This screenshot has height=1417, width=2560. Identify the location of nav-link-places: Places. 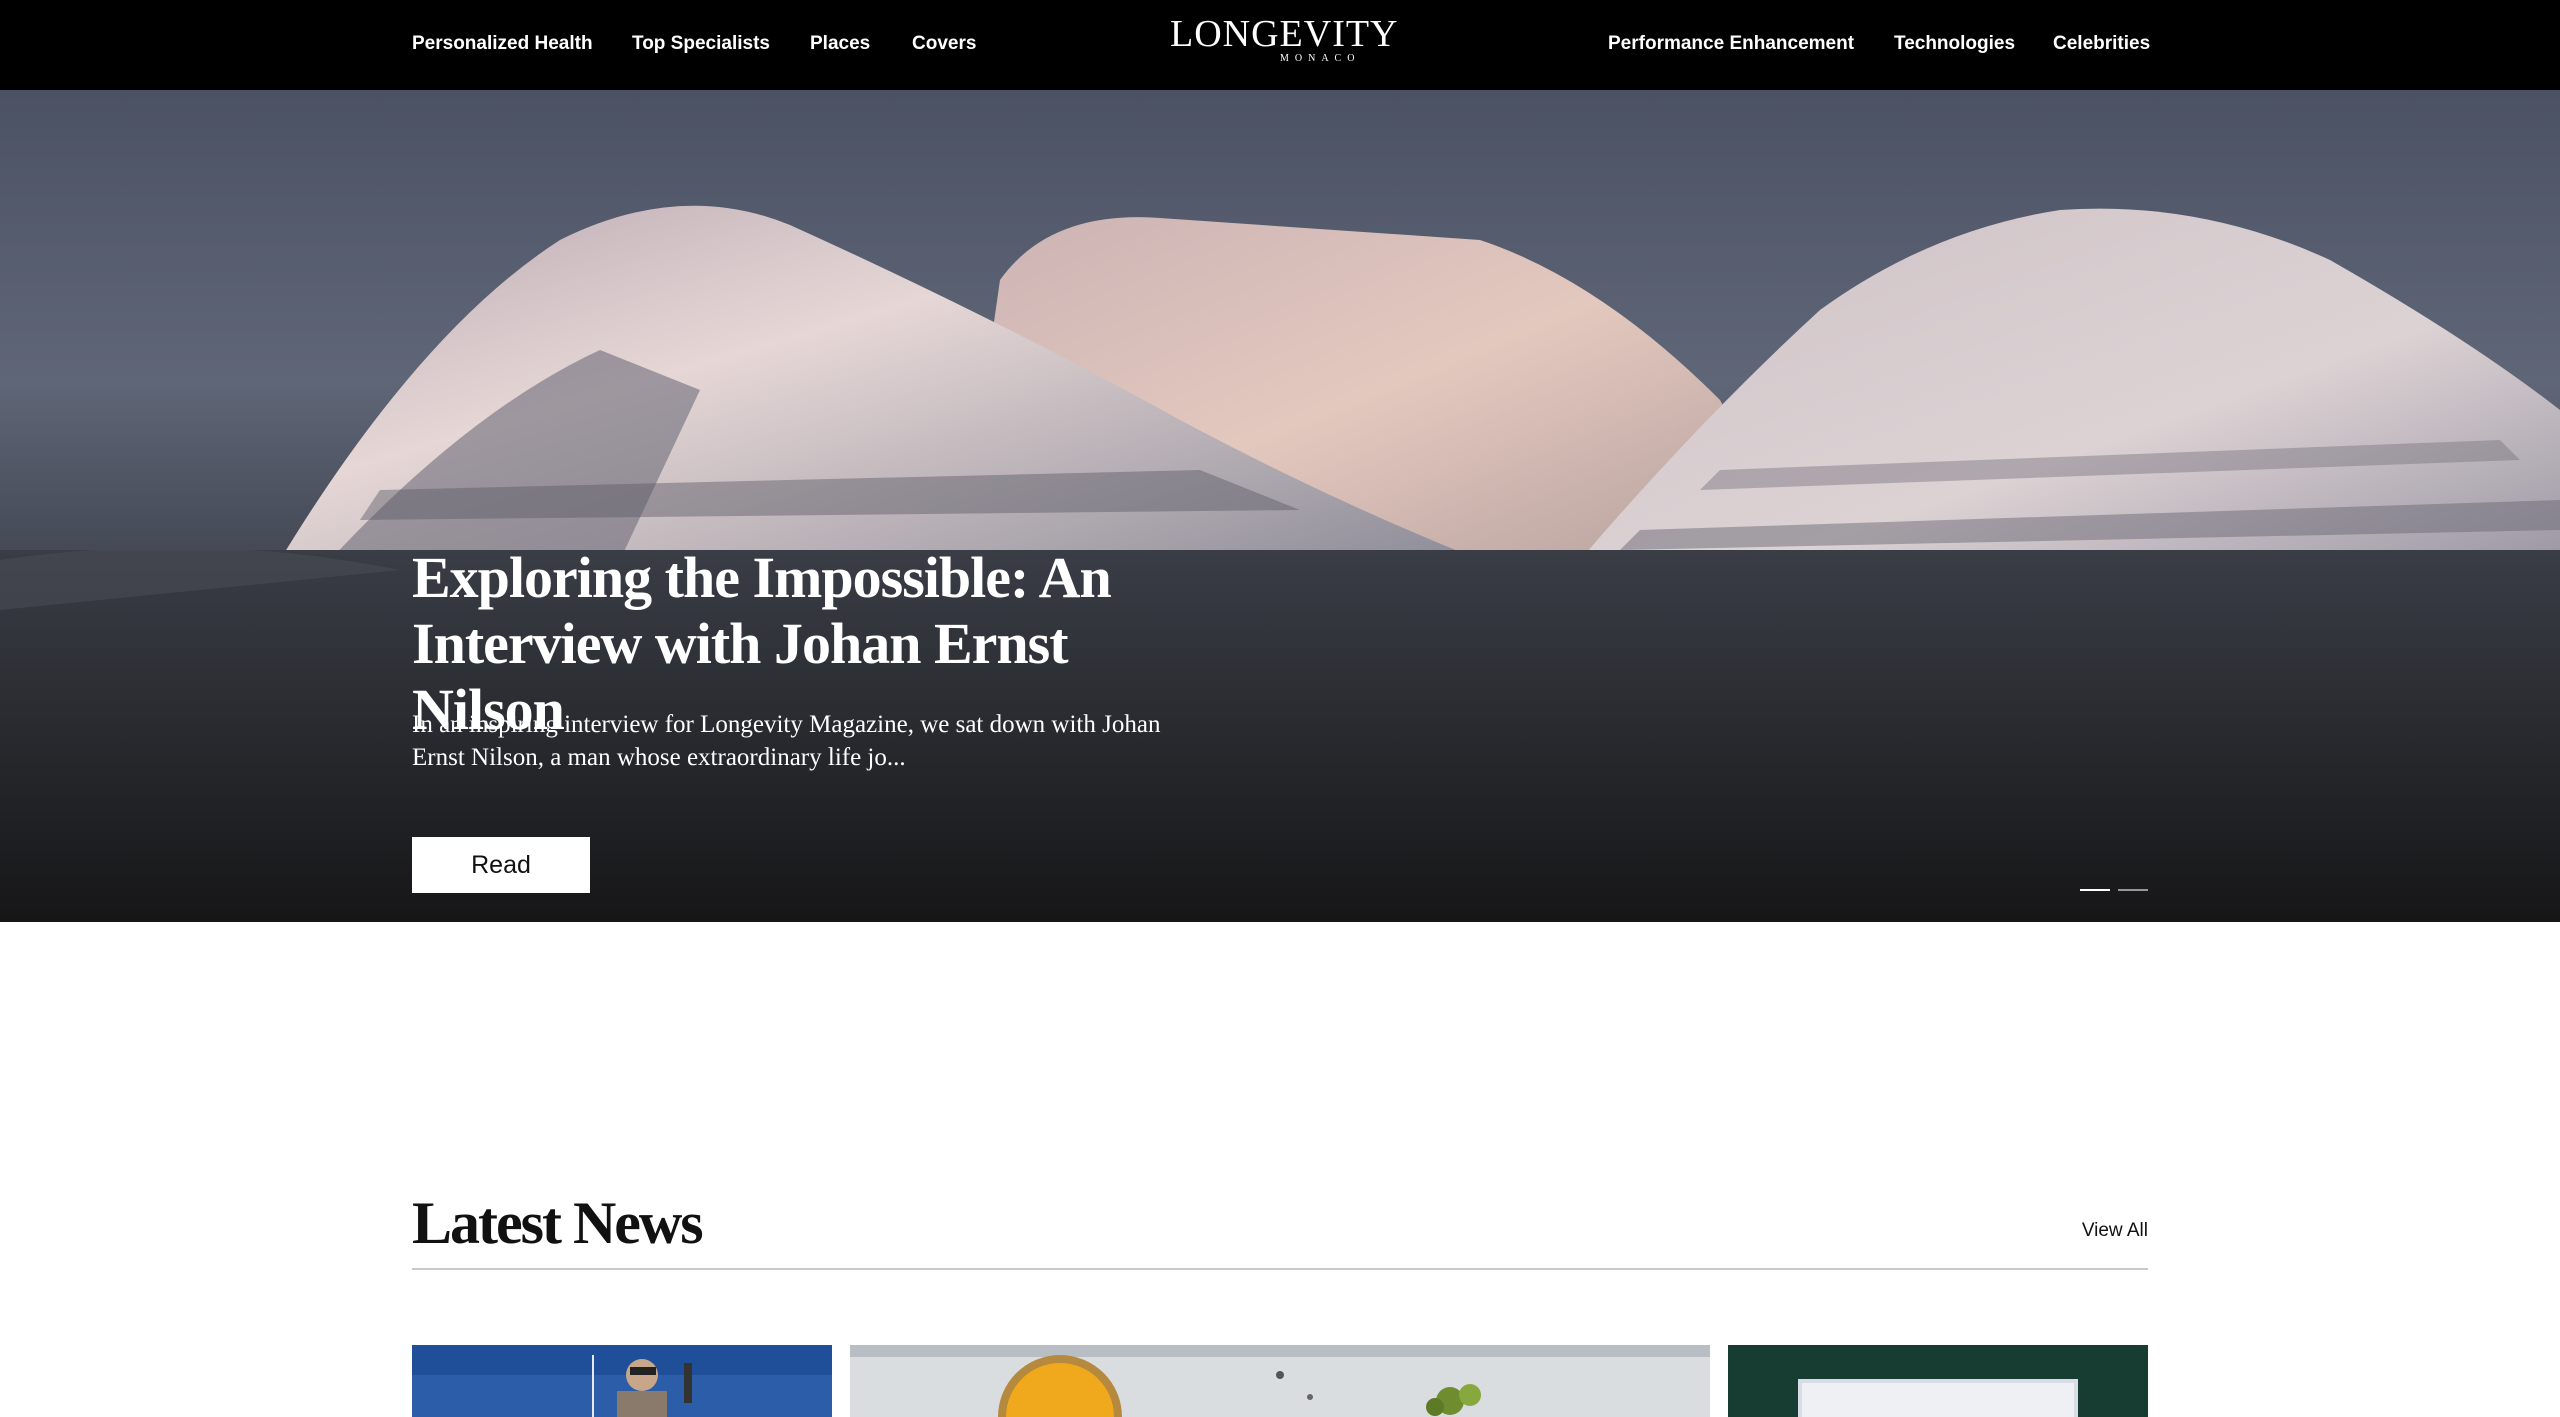
(840, 45).